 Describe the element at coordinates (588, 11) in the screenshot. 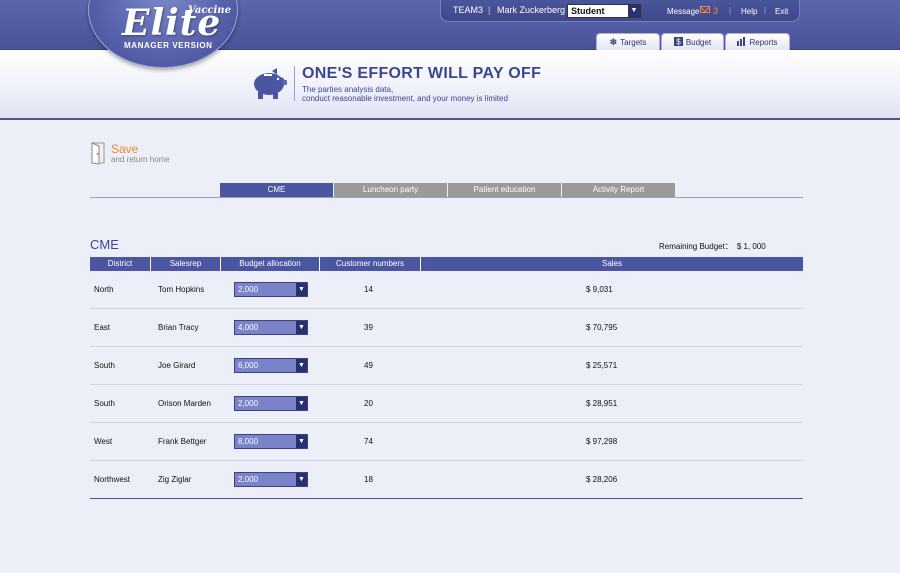

I see `role-select-value: Student` at that location.